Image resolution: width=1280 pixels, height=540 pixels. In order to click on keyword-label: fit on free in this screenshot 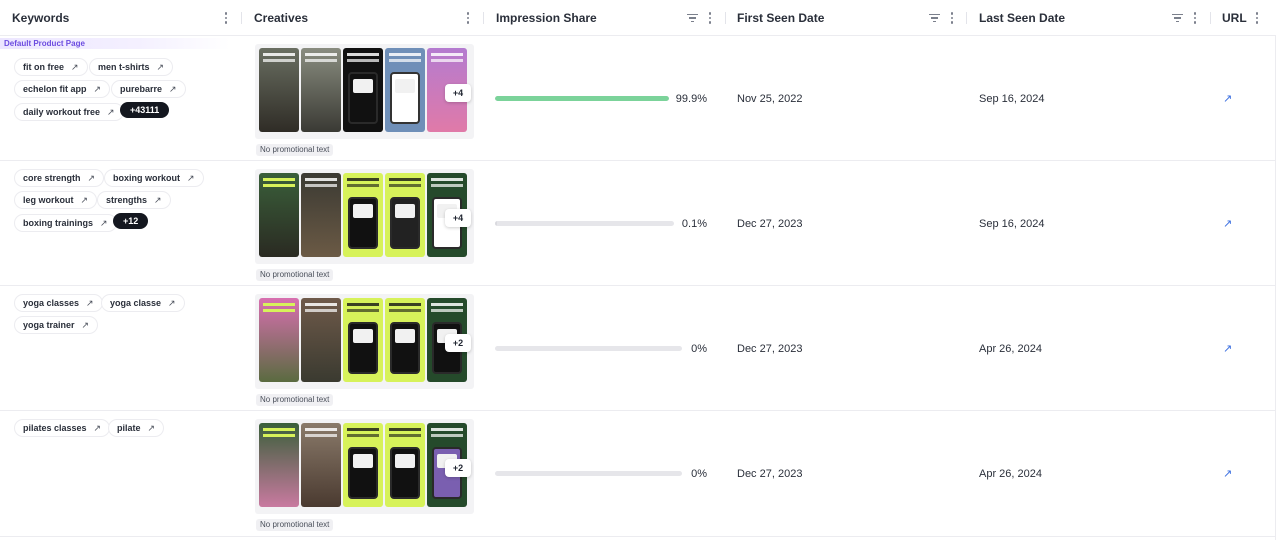, I will do `click(44, 67)`.